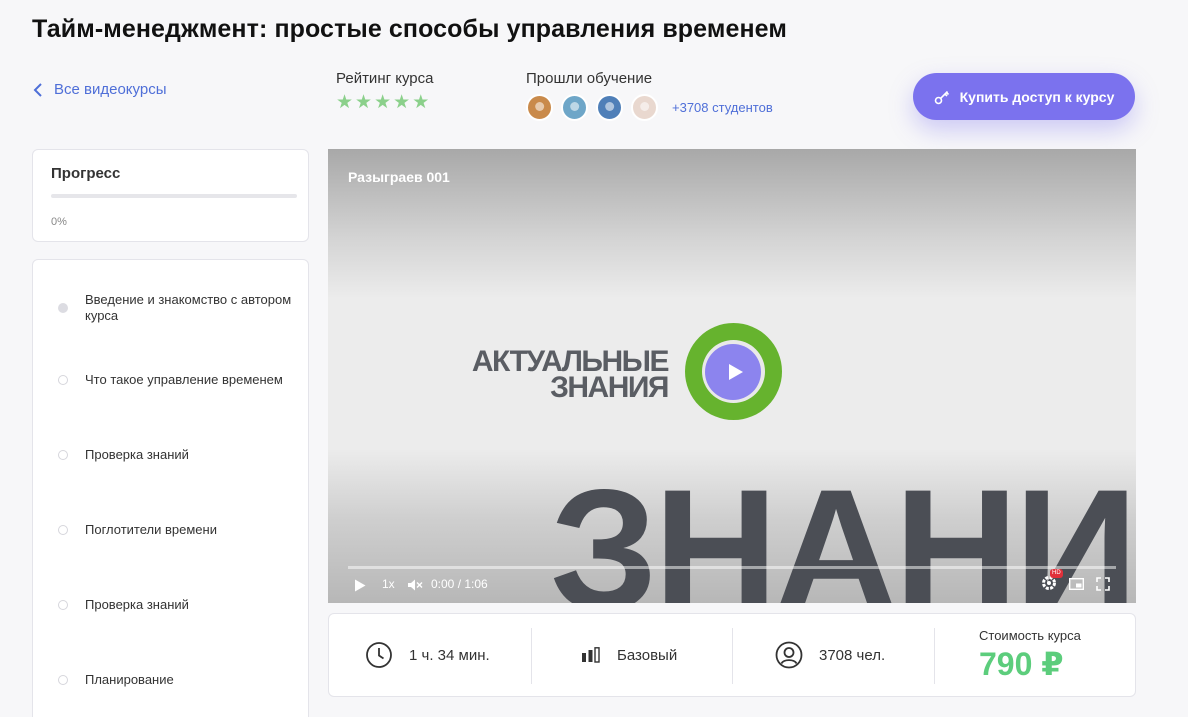 Image resolution: width=1188 pixels, height=717 pixels. I want to click on play-icon, so click(735, 372).